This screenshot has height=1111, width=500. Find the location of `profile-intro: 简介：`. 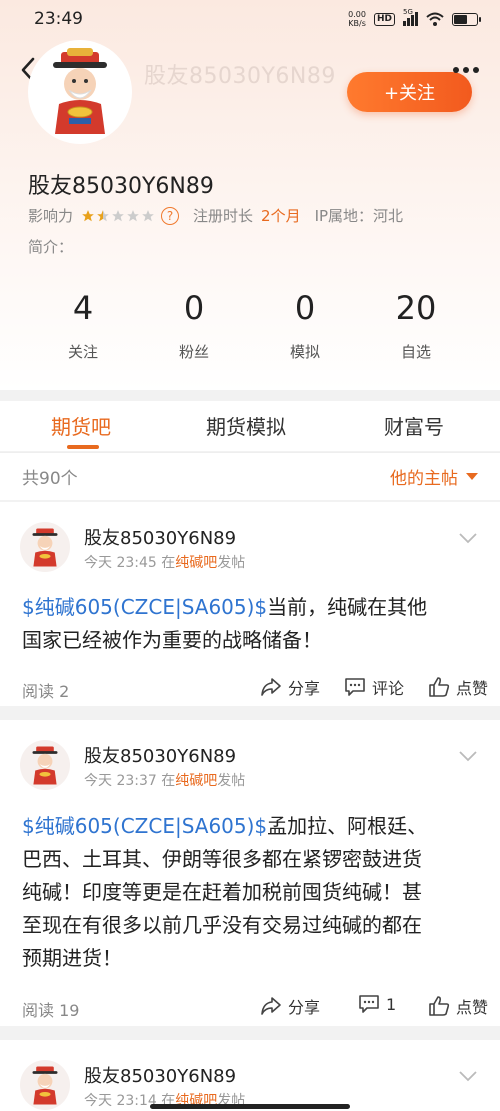

profile-intro: 简介： is located at coordinates (51, 247).